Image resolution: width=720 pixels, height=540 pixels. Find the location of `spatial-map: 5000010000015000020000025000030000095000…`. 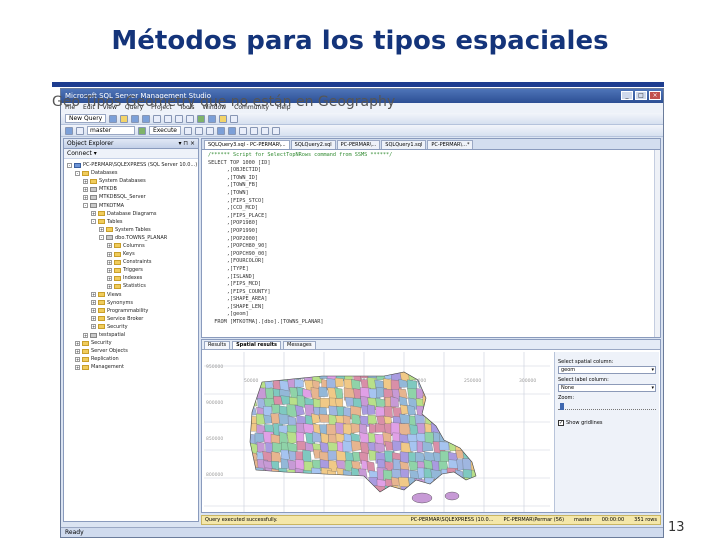

spatial-map: 5000010000015000020000025000030000095000… is located at coordinates (377, 432).